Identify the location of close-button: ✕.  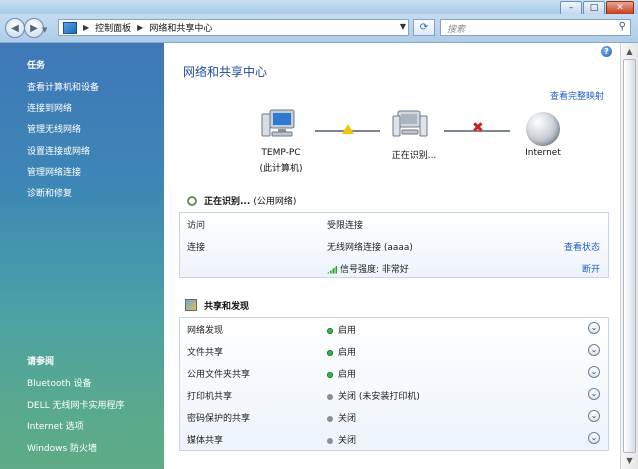
(620, 8).